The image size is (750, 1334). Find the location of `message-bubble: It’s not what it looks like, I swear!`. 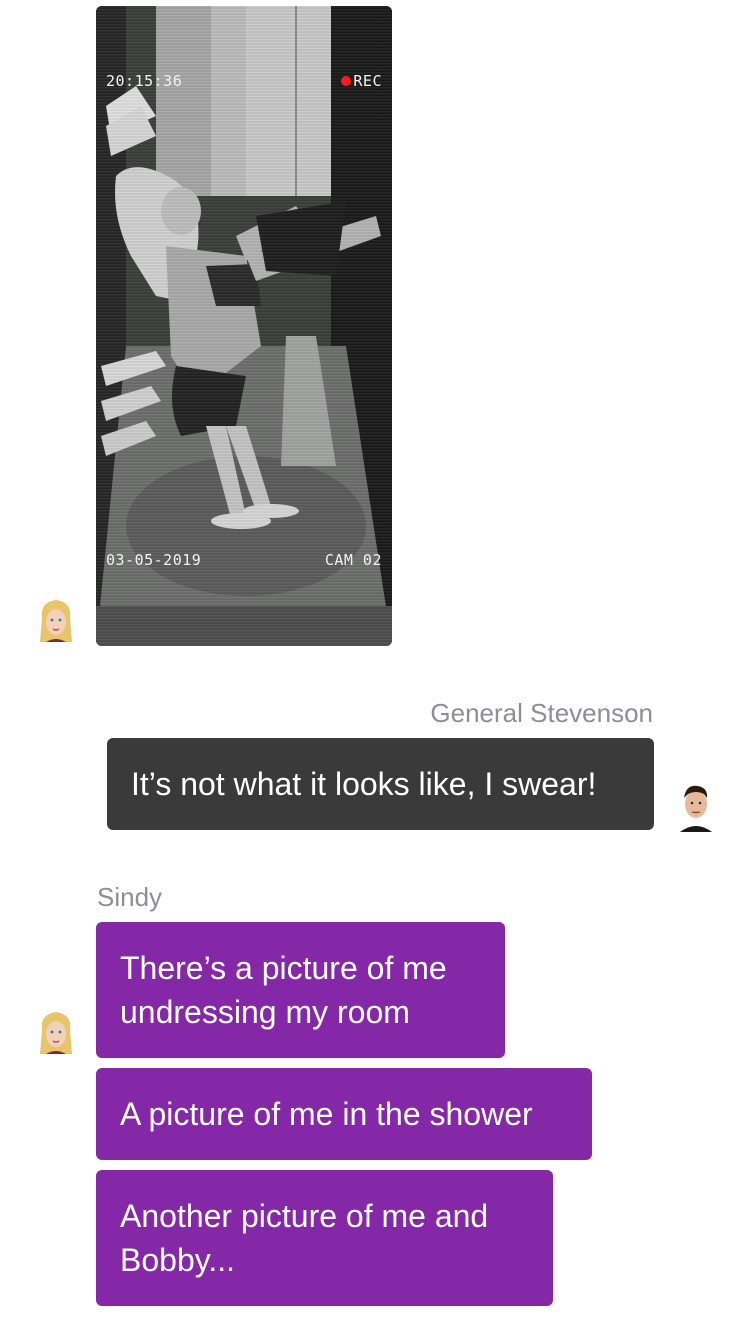

message-bubble: It’s not what it looks like, I swear! is located at coordinates (380, 784).